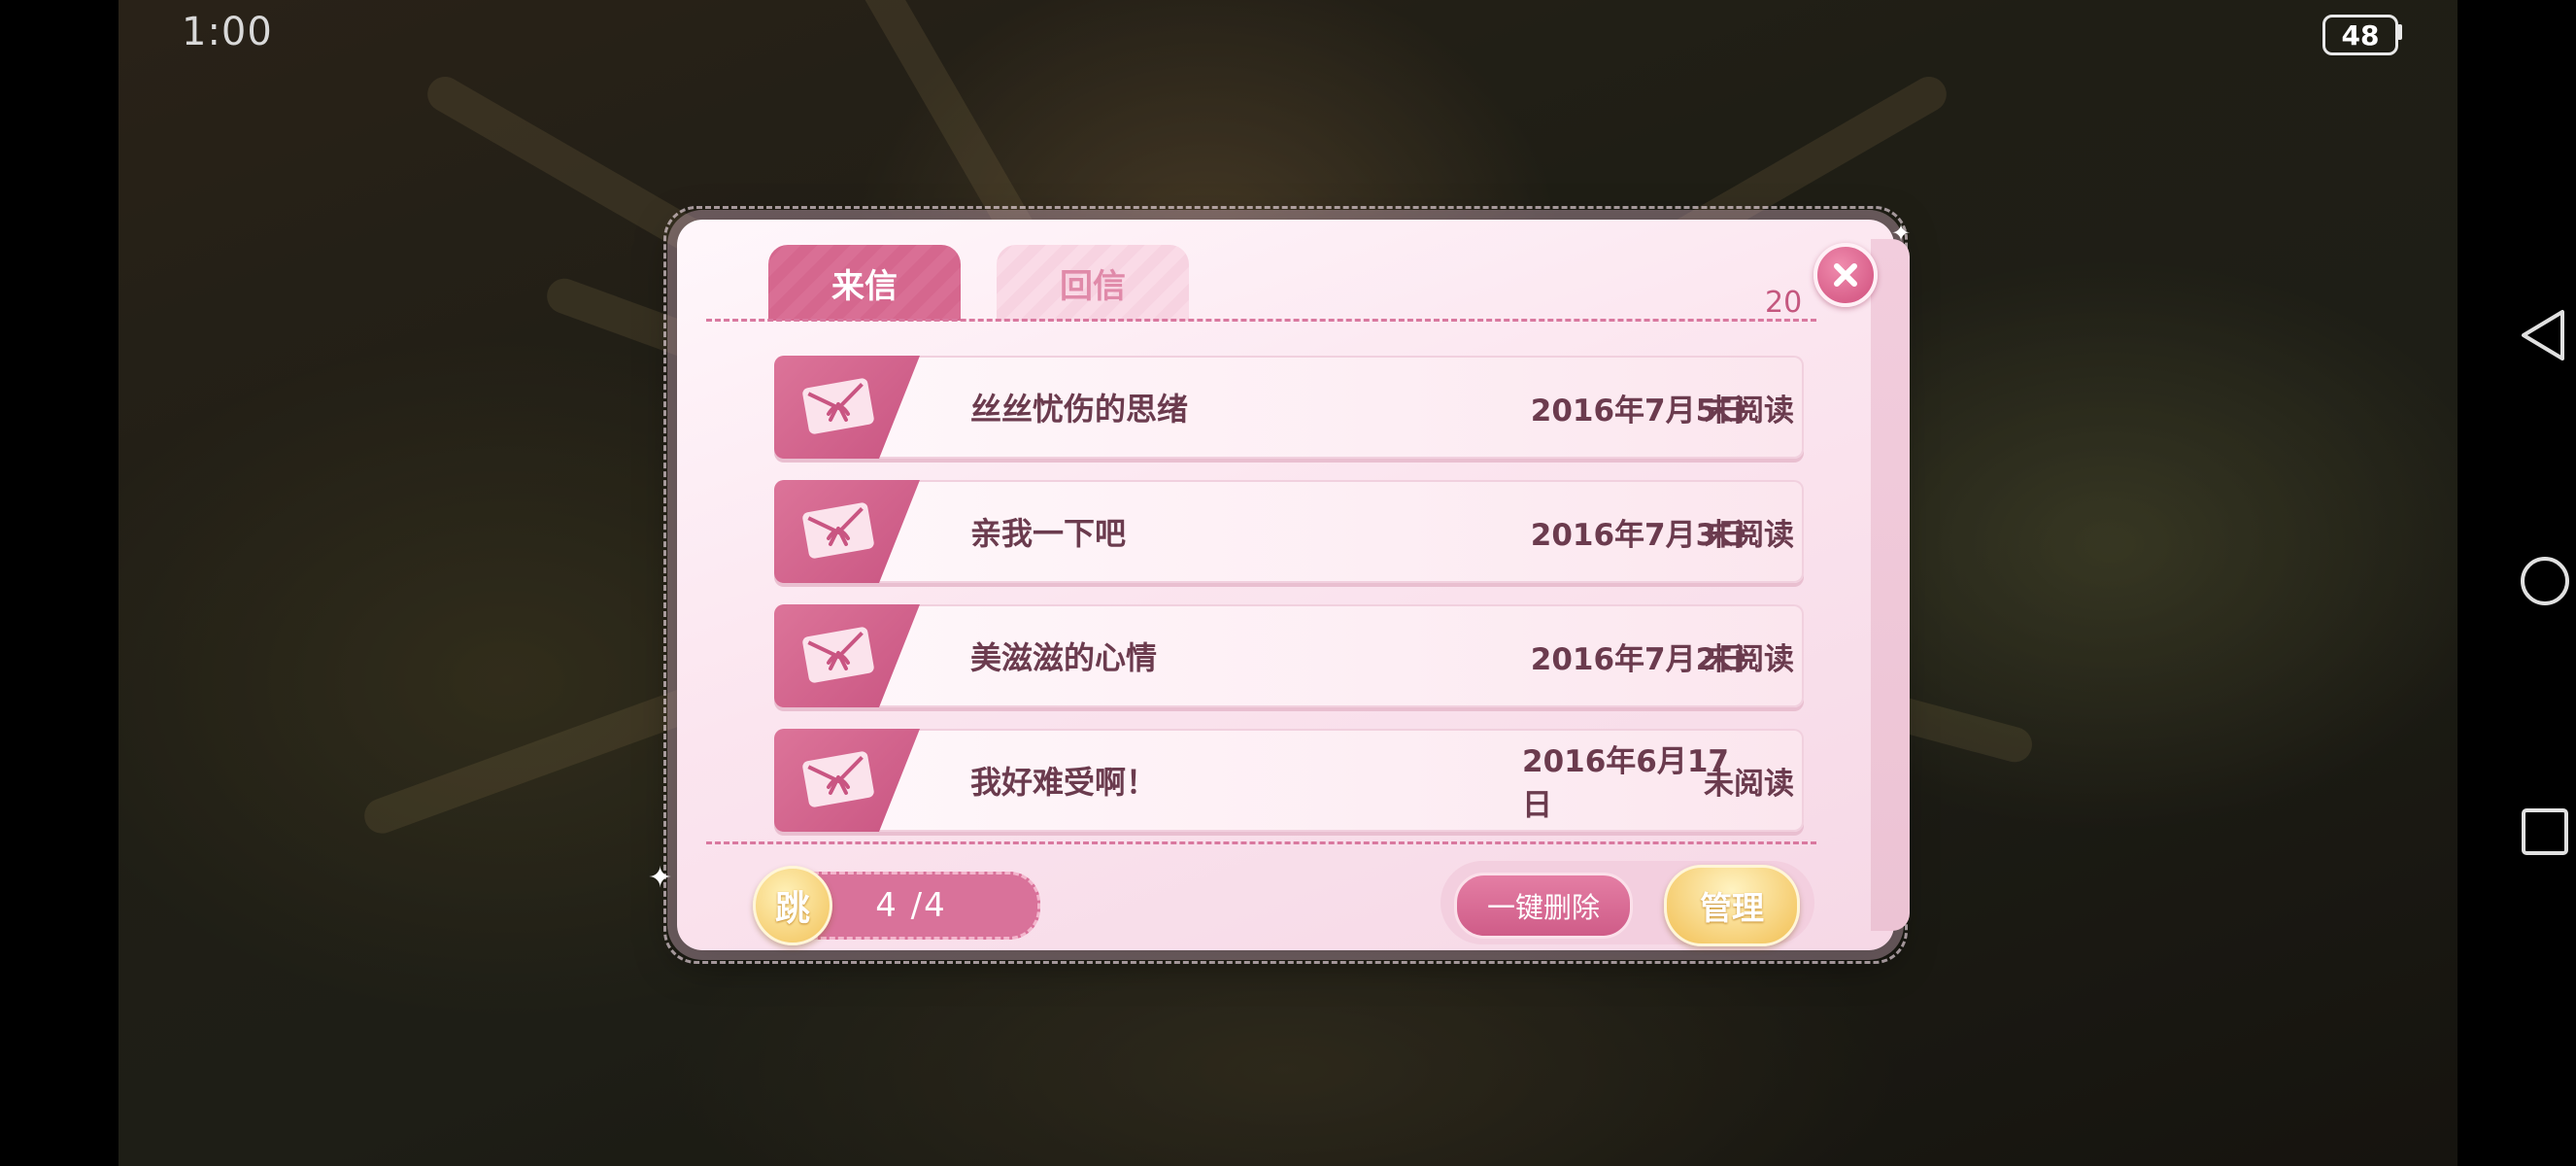 The image size is (2576, 1166). What do you see at coordinates (2545, 335) in the screenshot?
I see `back-icon` at bounding box center [2545, 335].